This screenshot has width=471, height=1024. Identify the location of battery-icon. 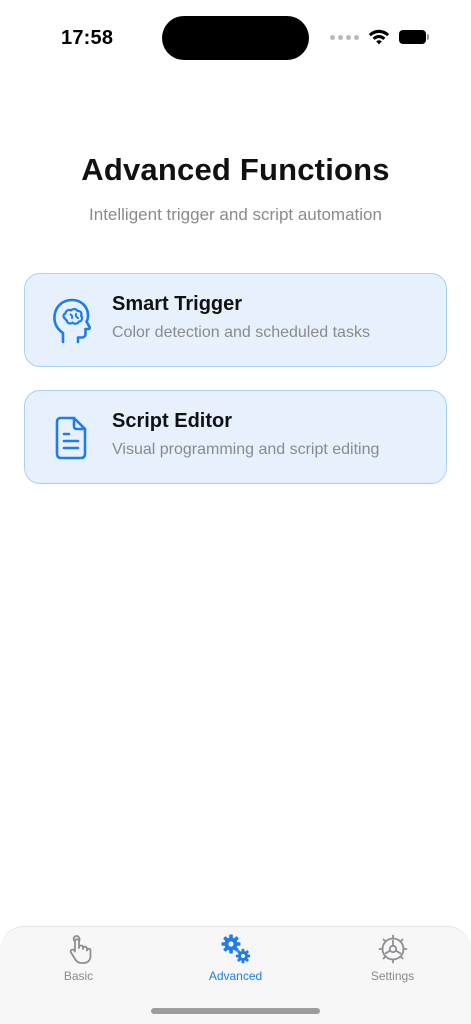
(414, 37).